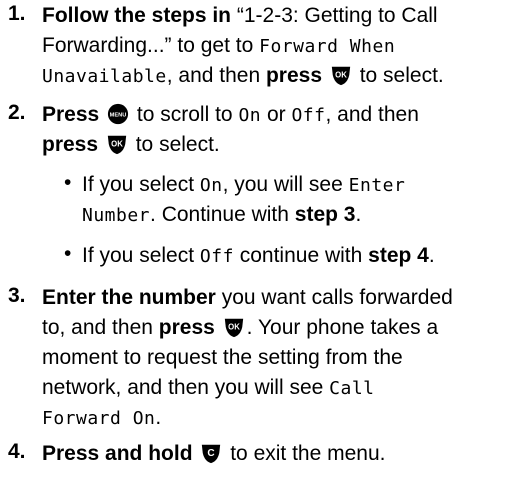 Image resolution: width=518 pixels, height=477 pixels. I want to click on display-text: Forward On, so click(99, 418).